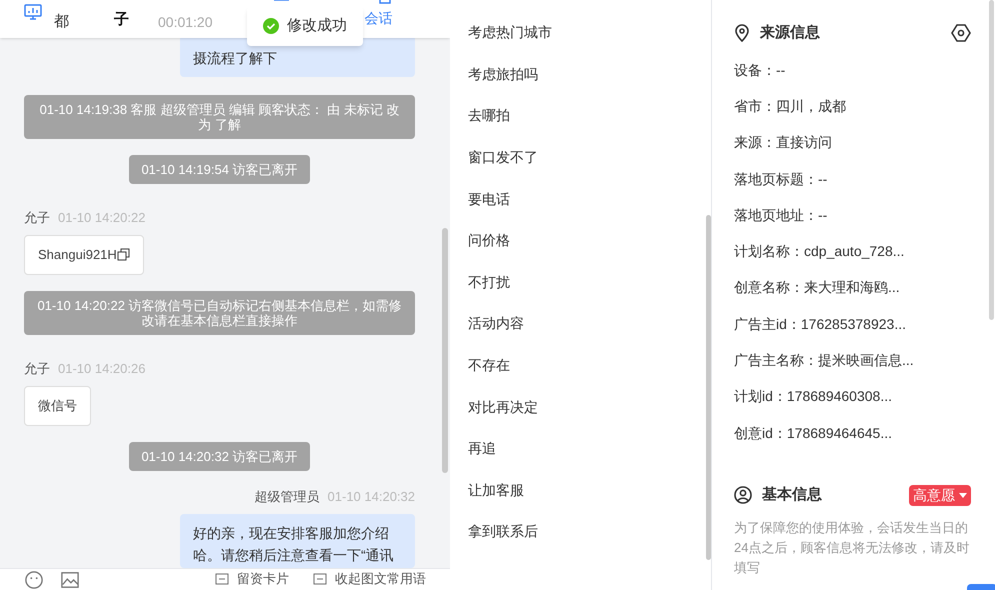  What do you see at coordinates (852, 215) in the screenshot?
I see `info-field: 落地页地址：--` at bounding box center [852, 215].